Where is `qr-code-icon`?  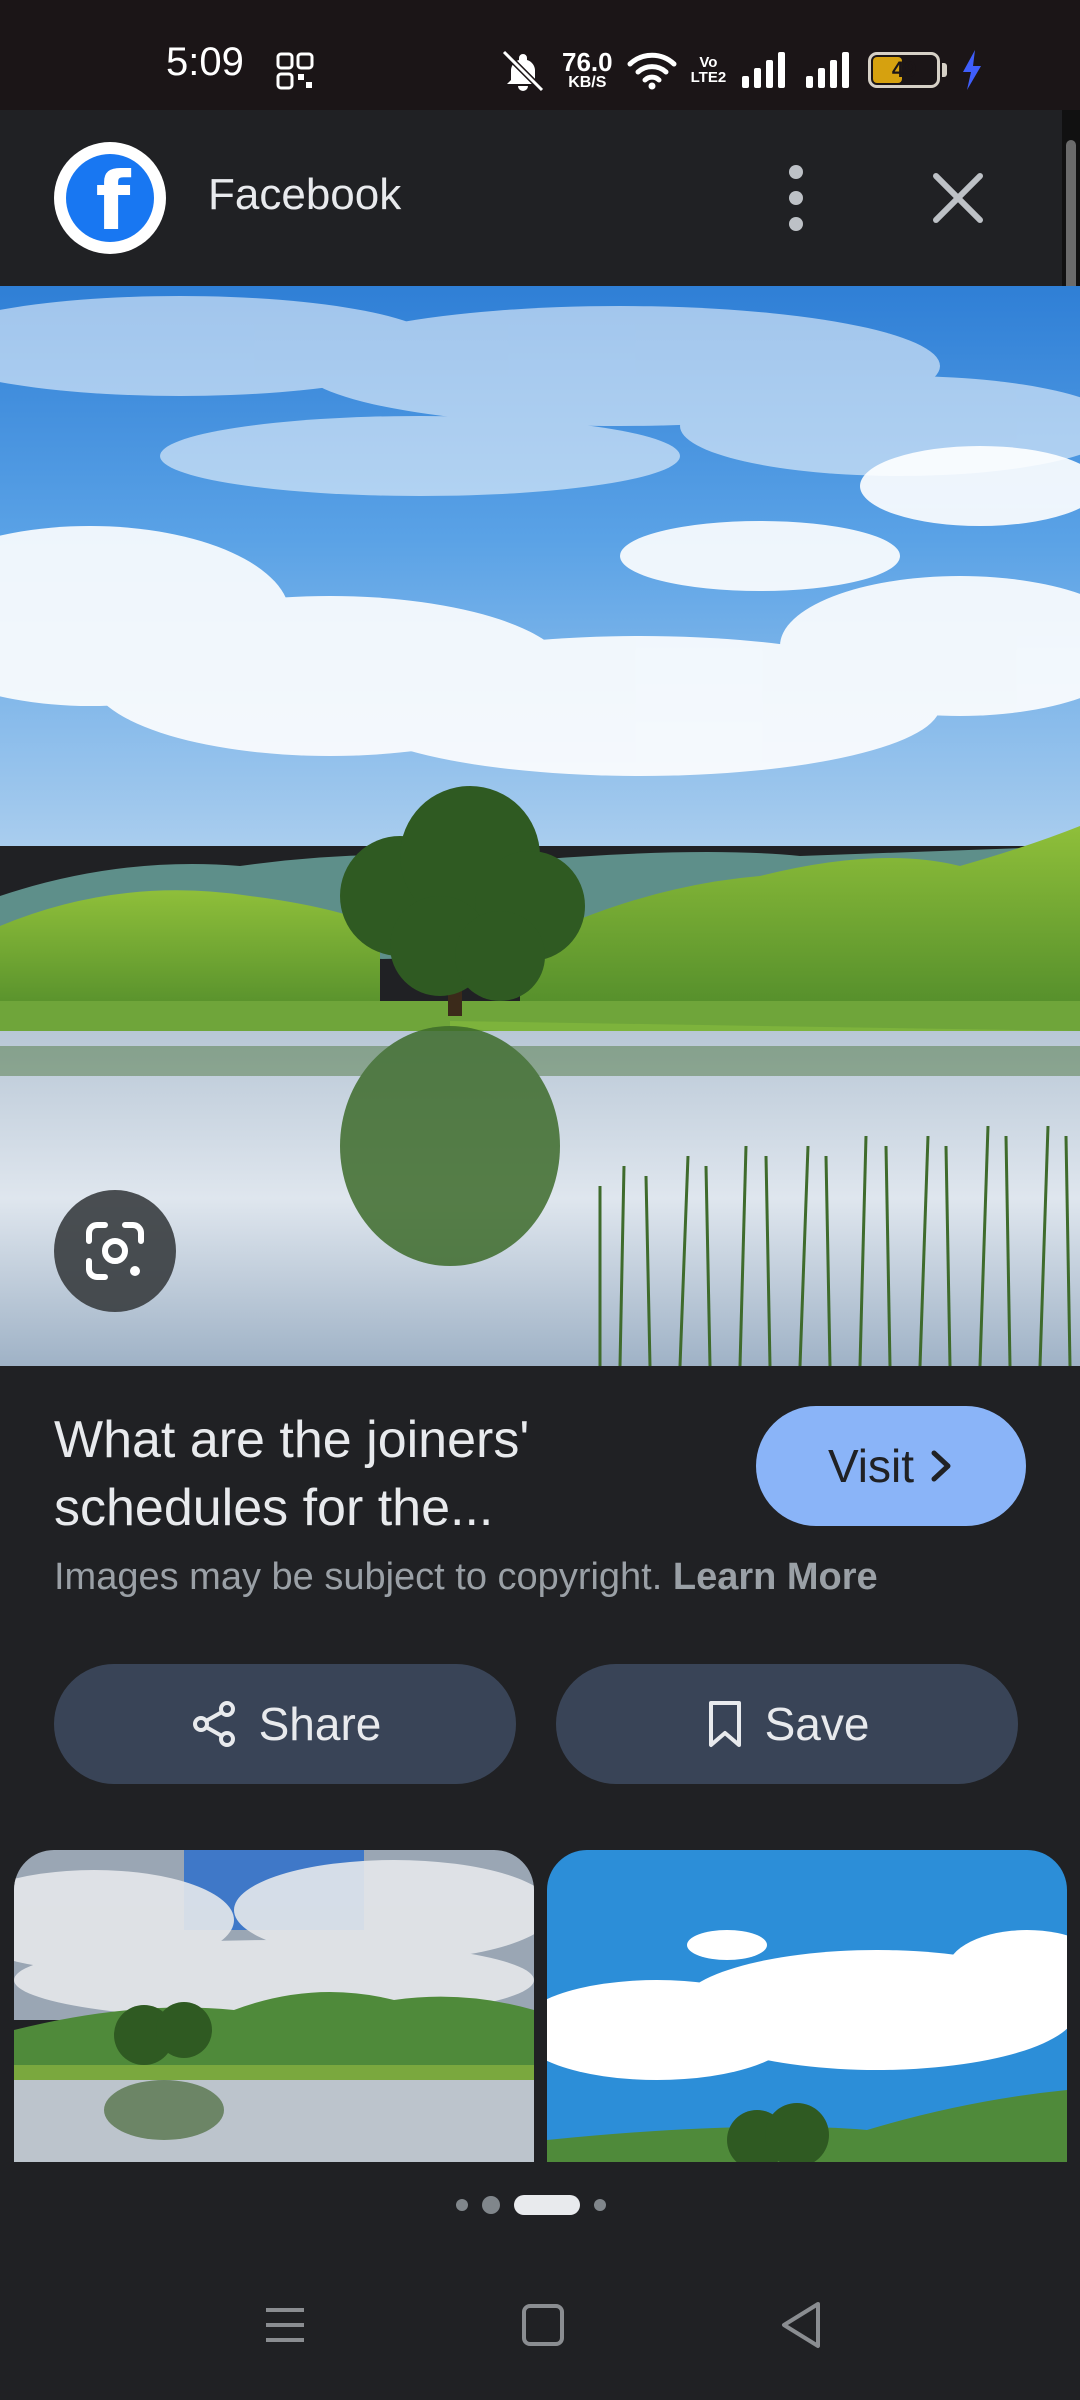 qr-code-icon is located at coordinates (295, 71).